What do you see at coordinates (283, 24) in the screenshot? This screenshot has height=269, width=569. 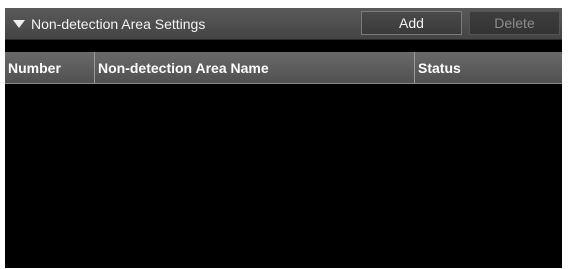 I see `section-header: Non-detection Area Settings Add Delete` at bounding box center [283, 24].